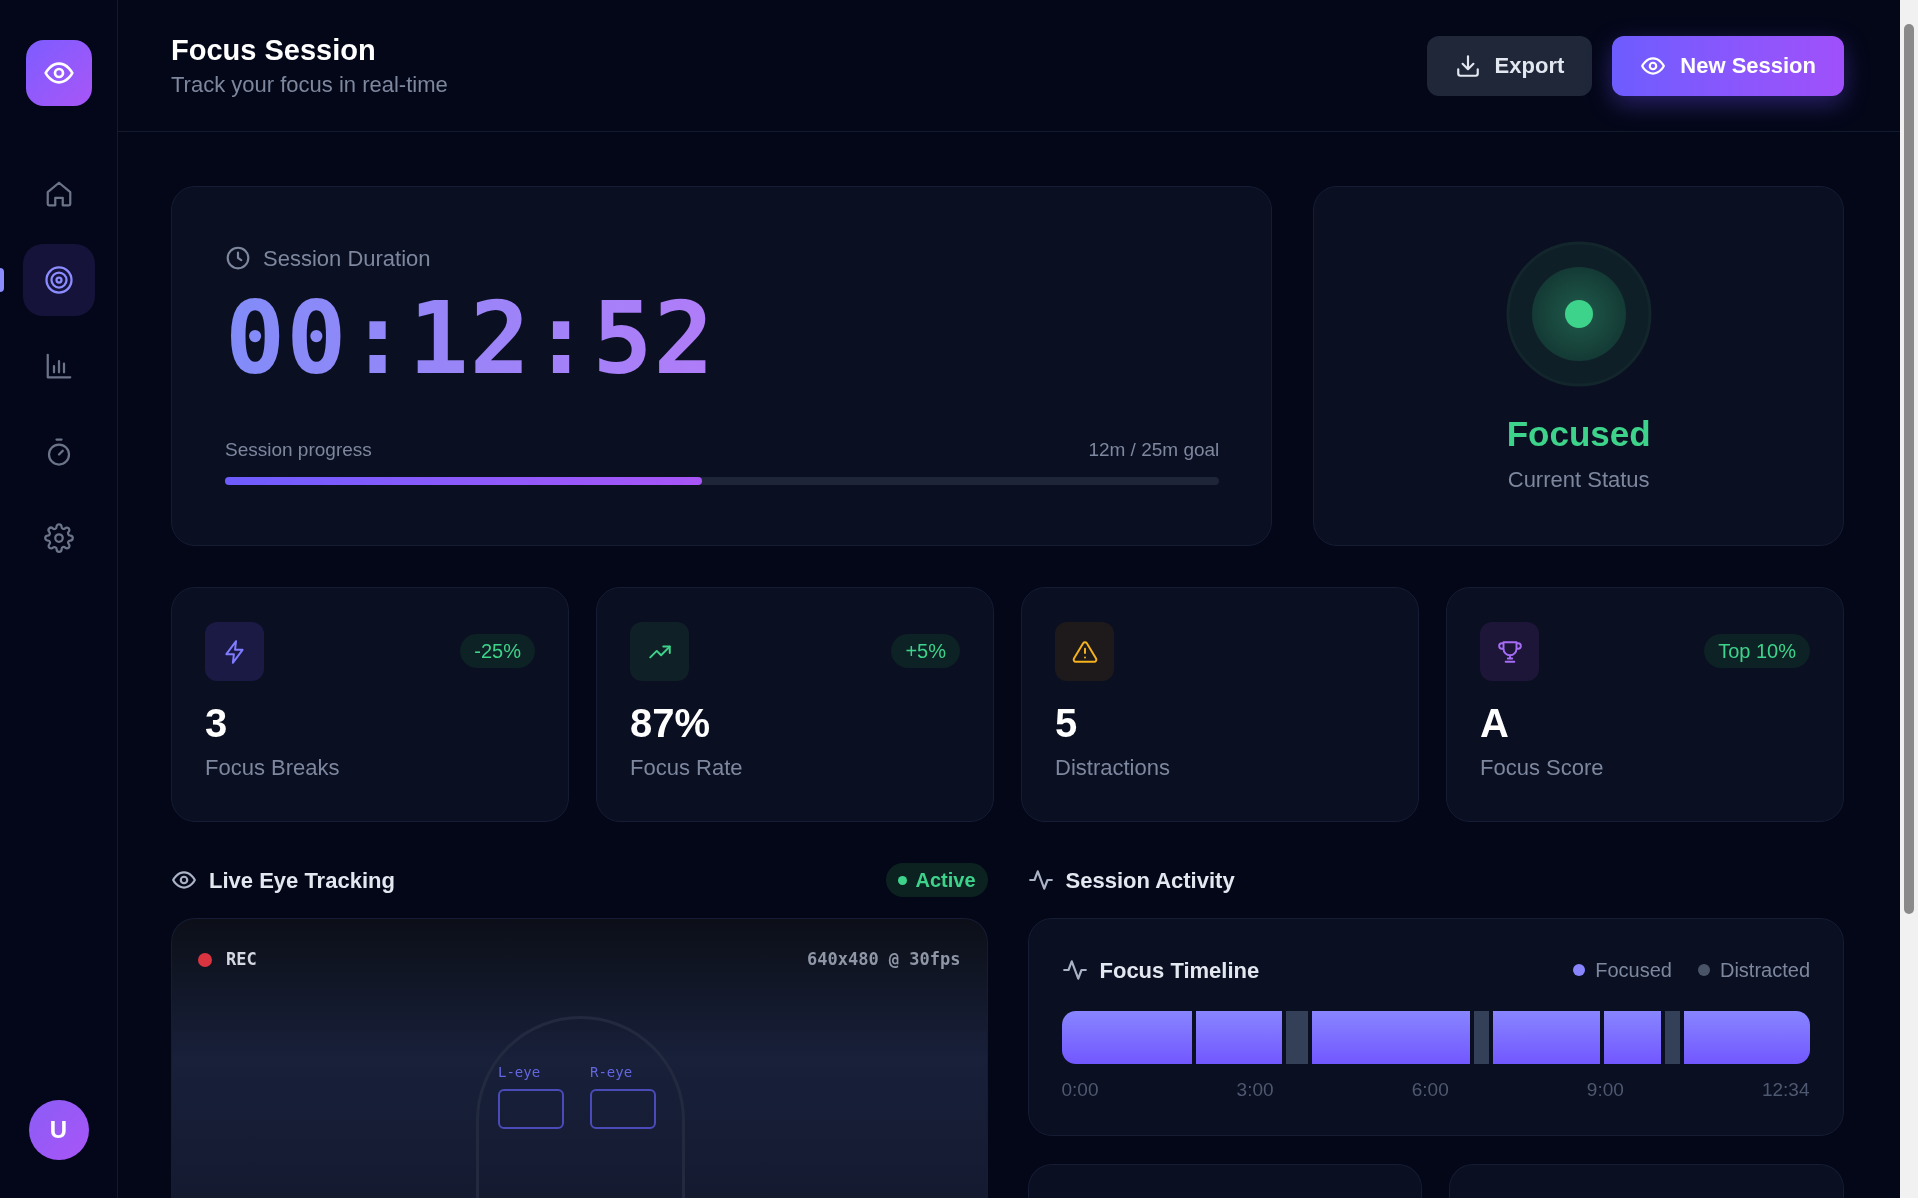 The image size is (1918, 1198). What do you see at coordinates (302, 880) in the screenshot?
I see `section-title: Live Eye Tracking` at bounding box center [302, 880].